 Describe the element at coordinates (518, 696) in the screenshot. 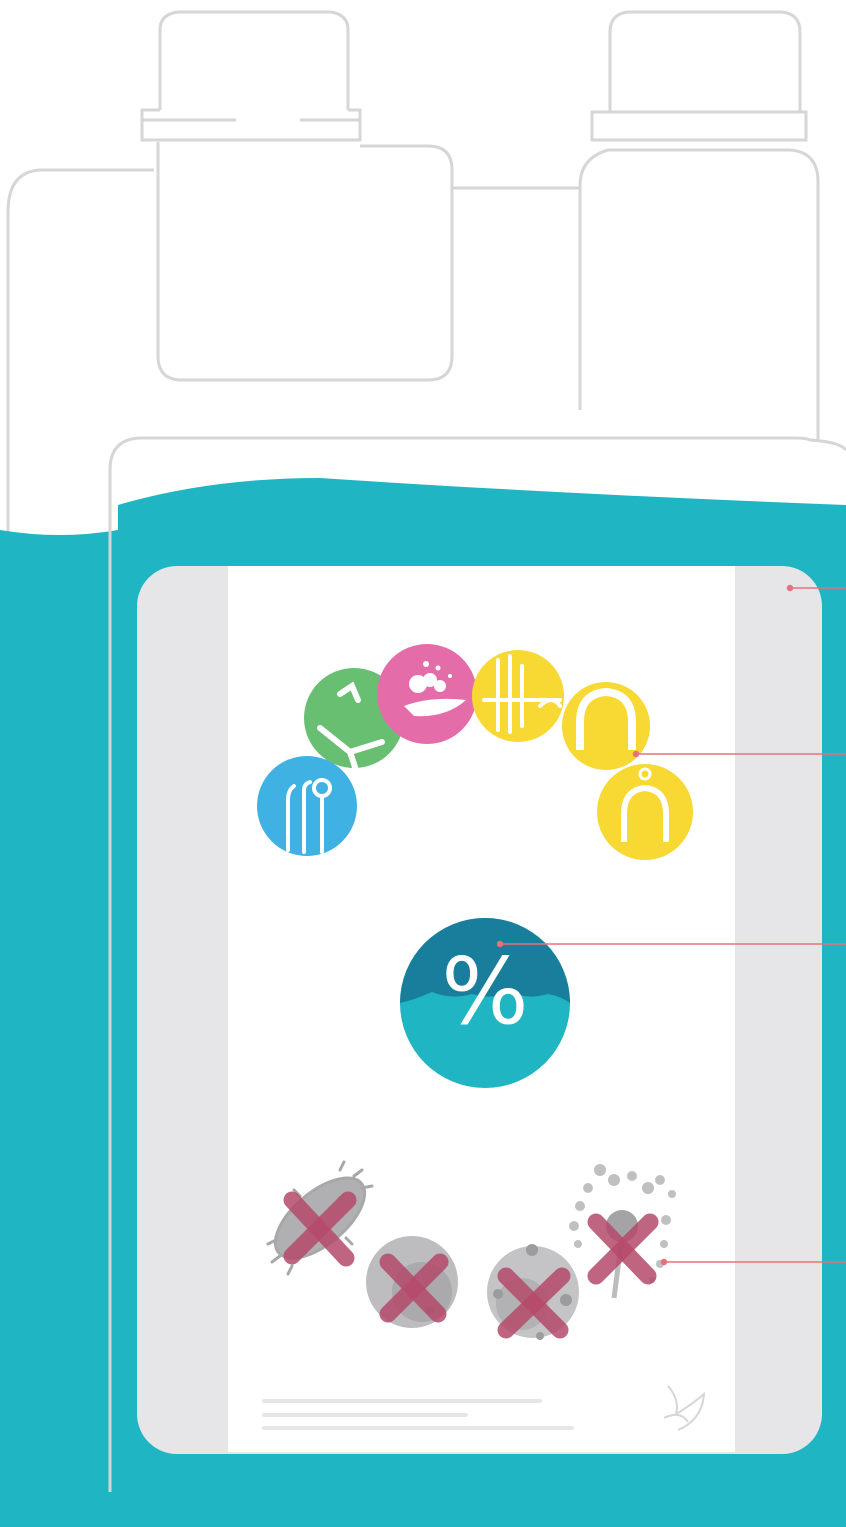

I see `suction-tips-icon` at that location.